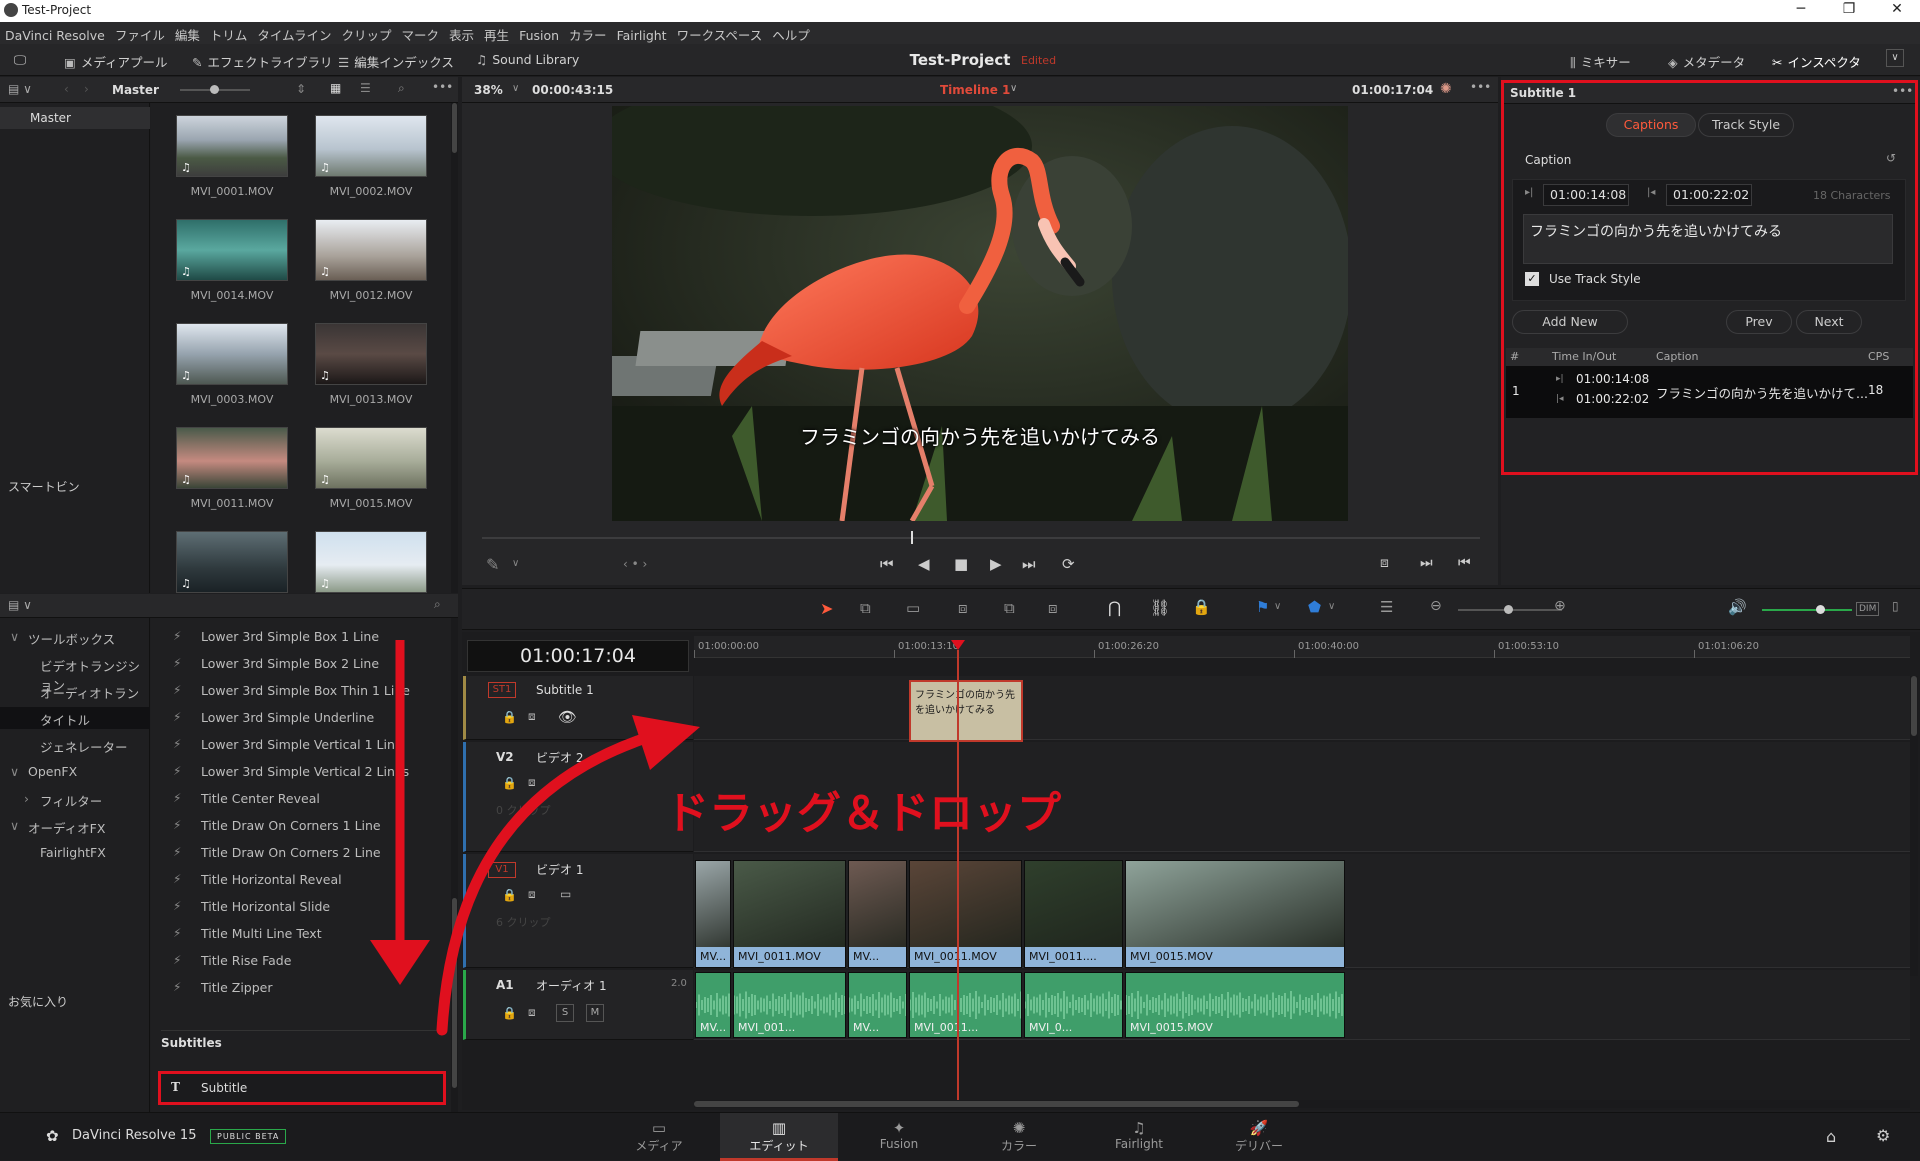 The width and height of the screenshot is (1920, 1161). I want to click on page-tab-edit-label: エディット, so click(779, 1146).